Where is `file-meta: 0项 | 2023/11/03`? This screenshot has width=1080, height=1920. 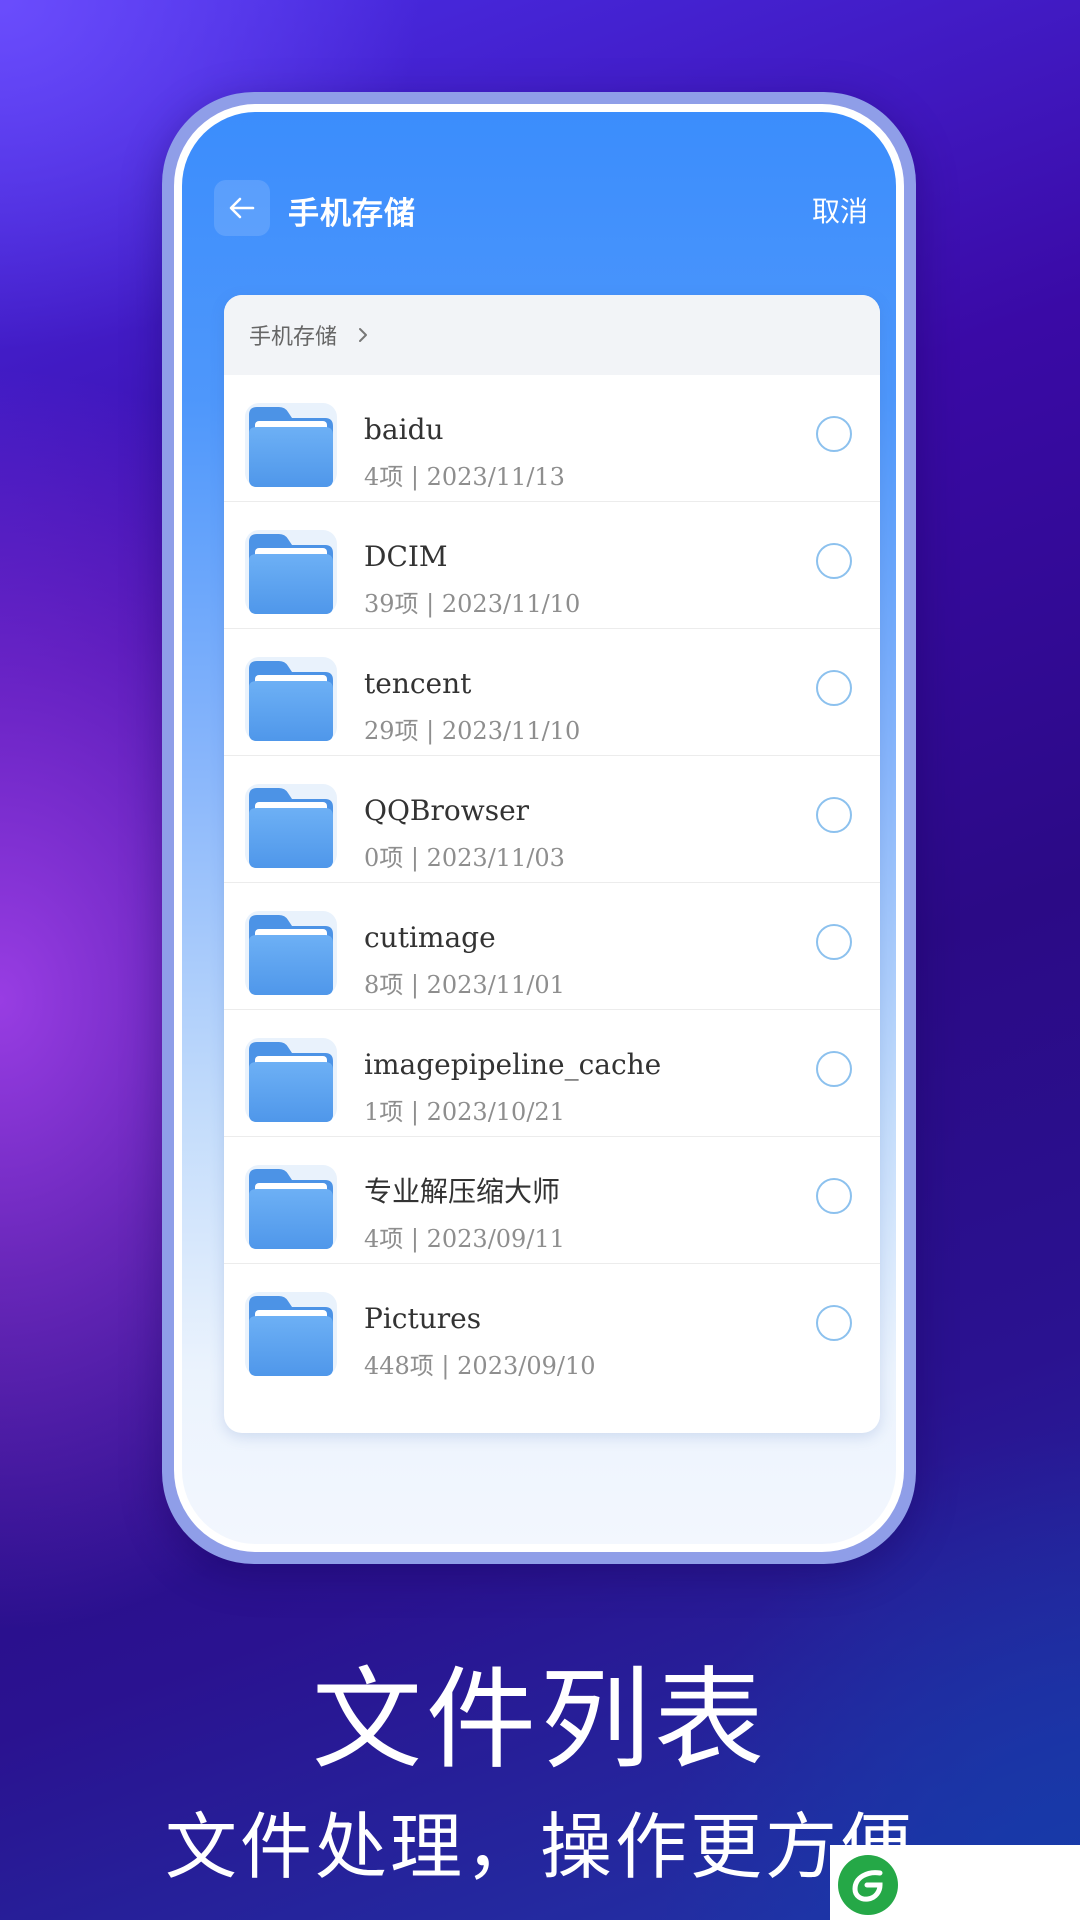 file-meta: 0项 | 2023/11/03 is located at coordinates (464, 858).